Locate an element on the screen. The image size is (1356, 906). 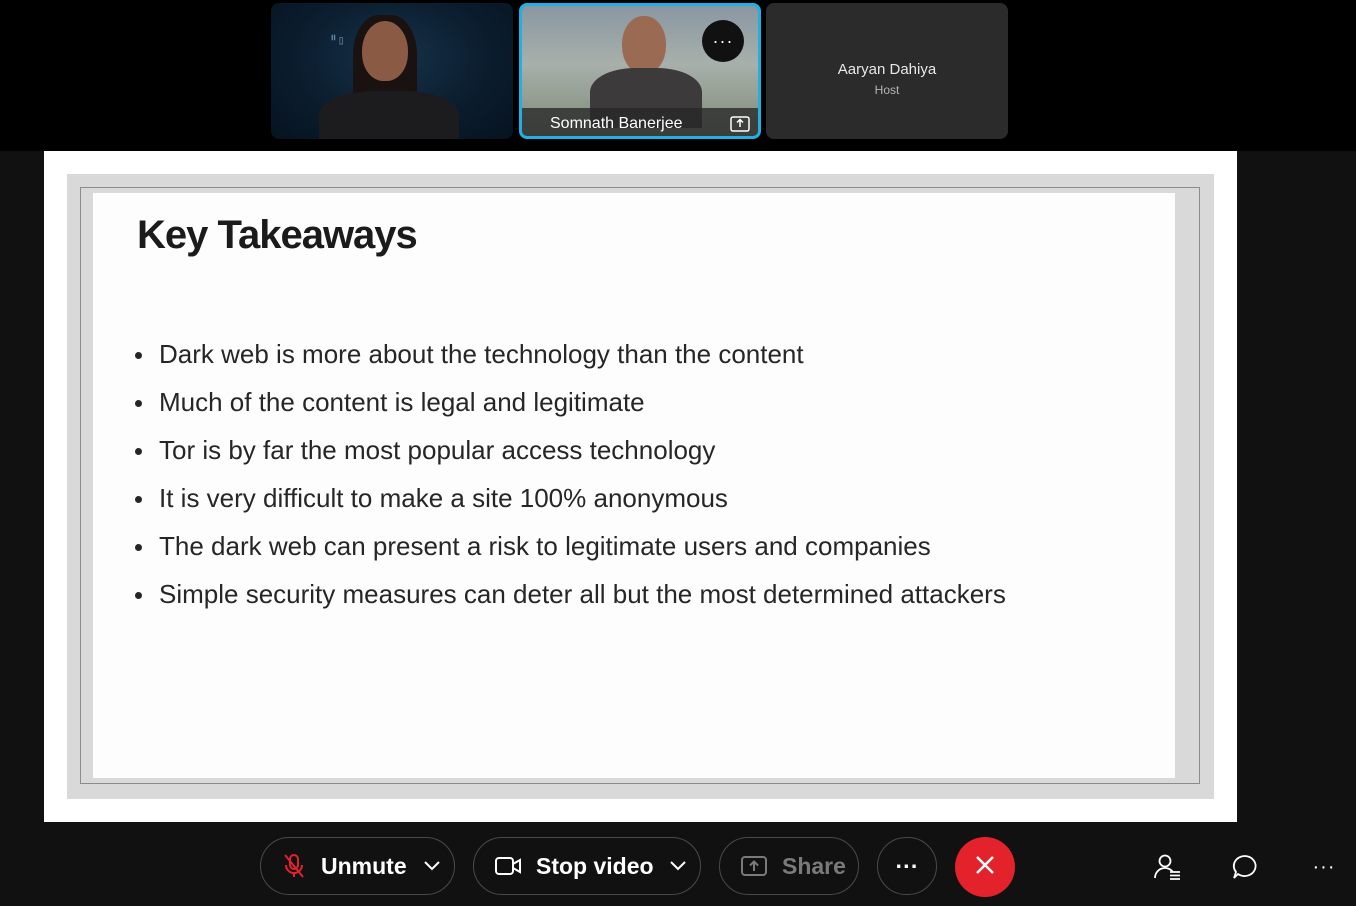
participant-video is located at coordinates (644, 45).